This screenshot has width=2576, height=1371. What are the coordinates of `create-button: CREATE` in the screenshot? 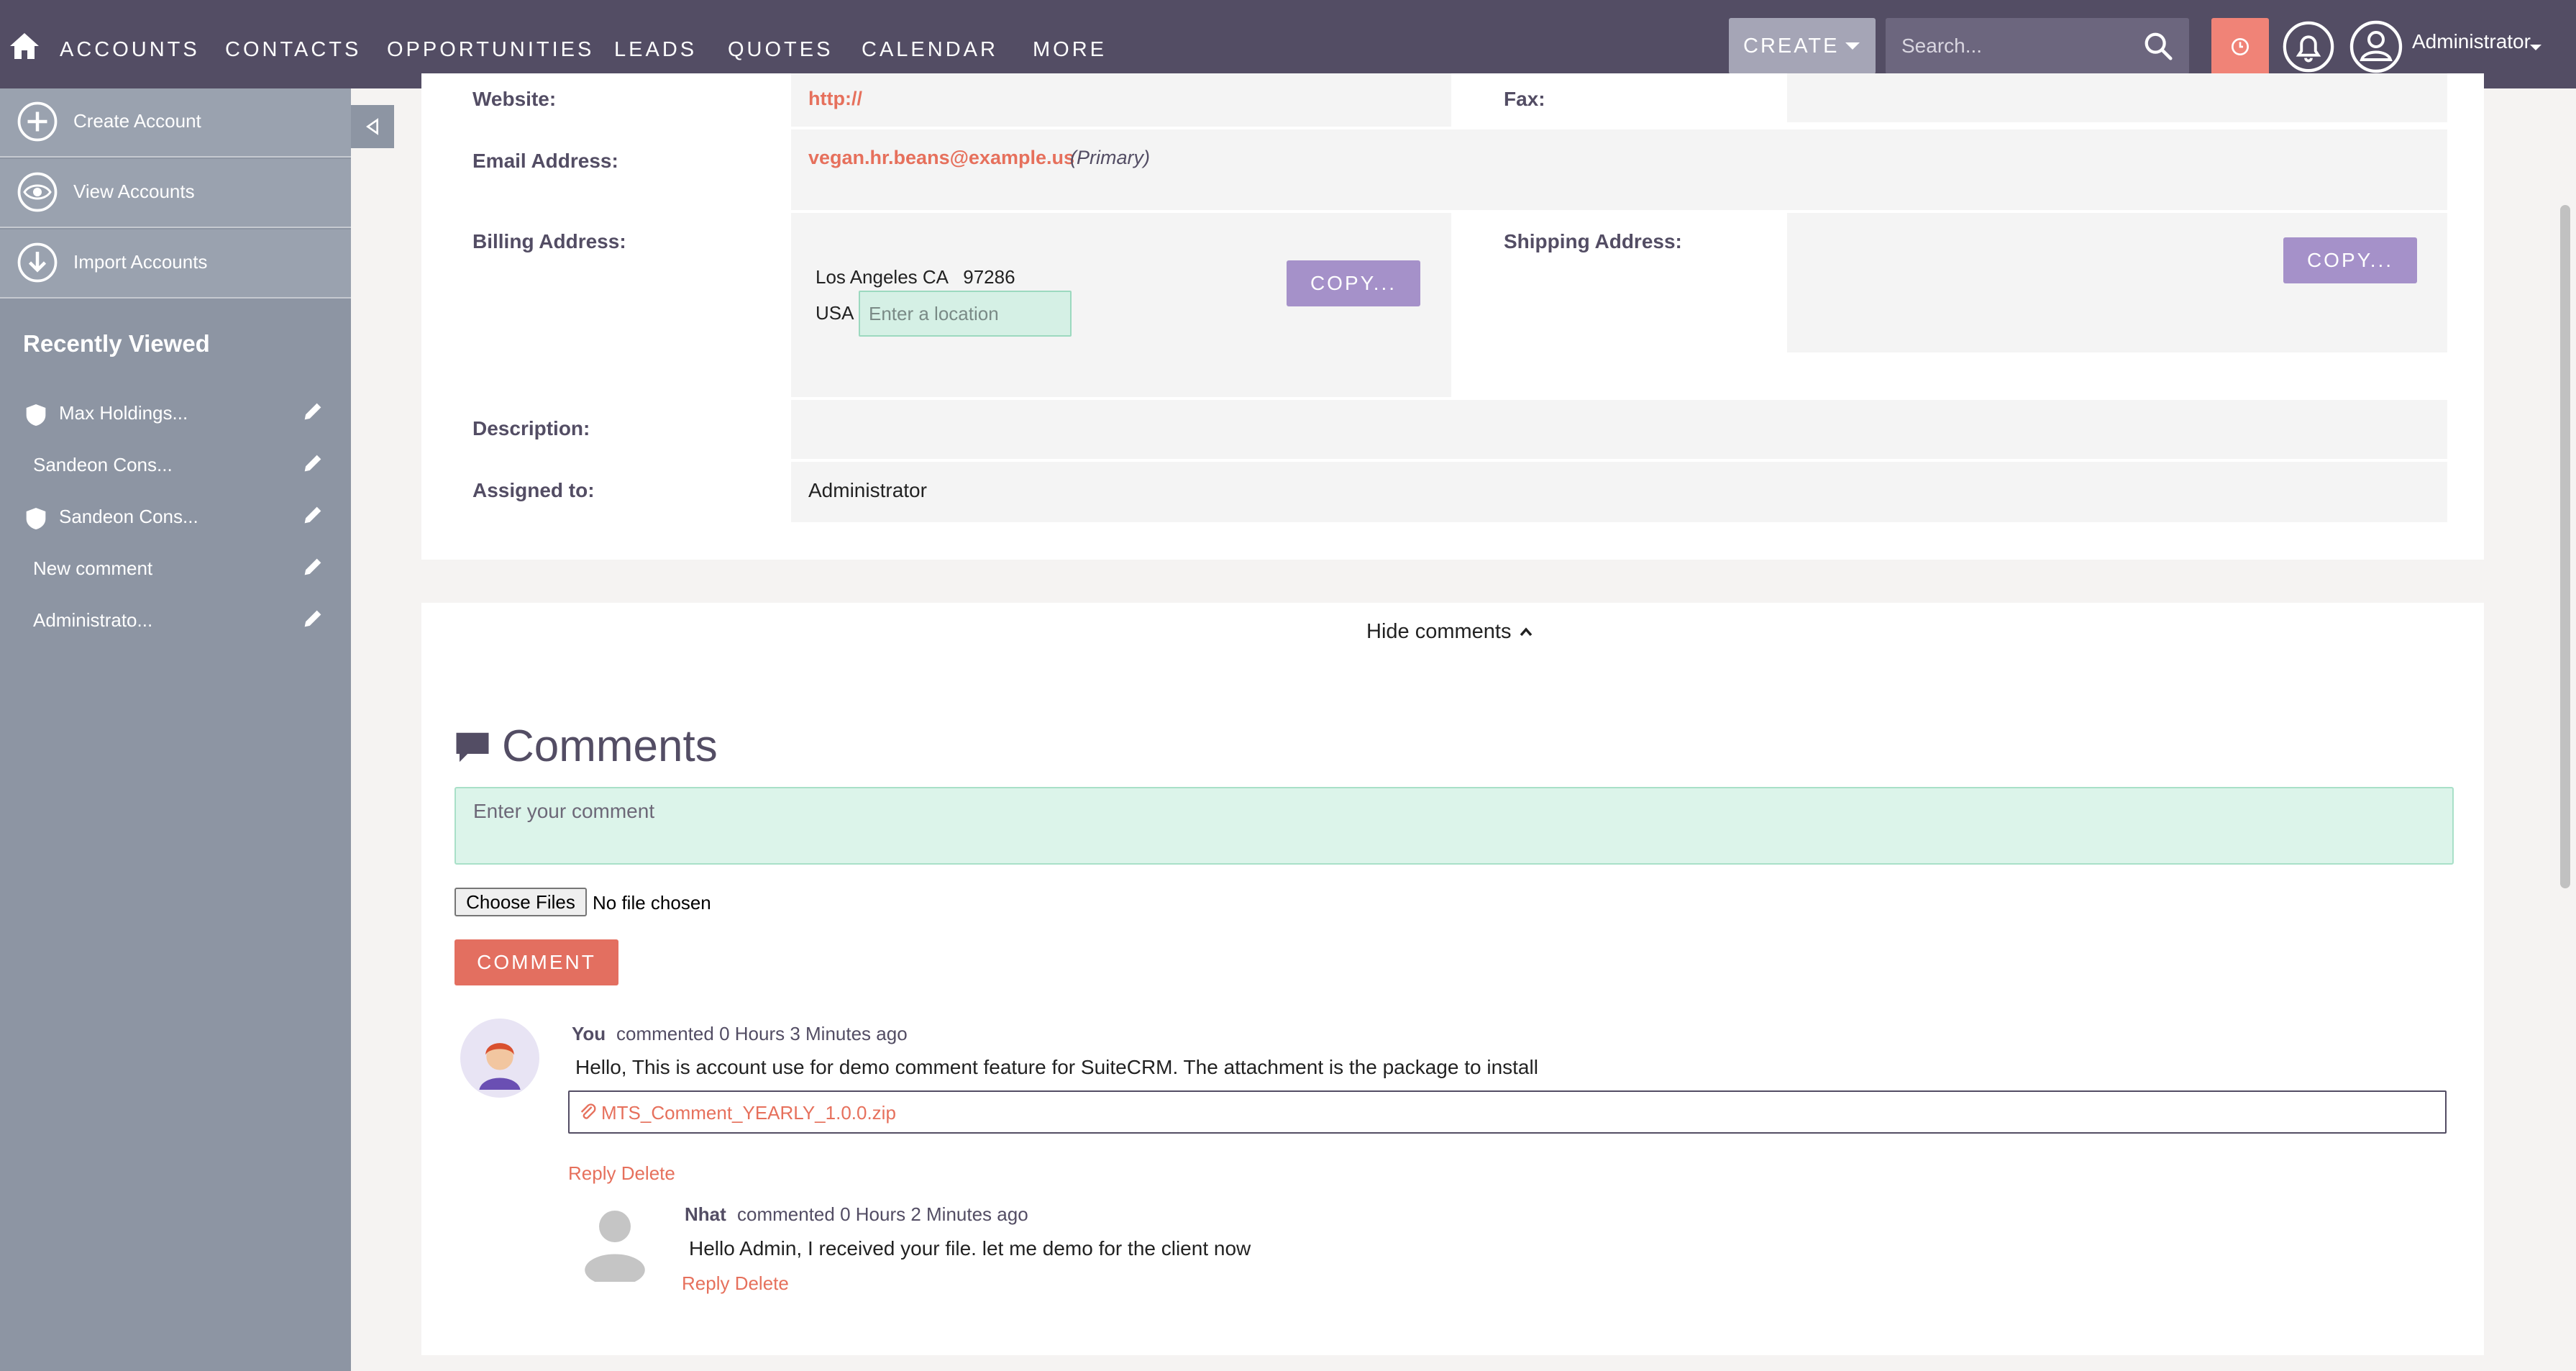 It's located at (1802, 46).